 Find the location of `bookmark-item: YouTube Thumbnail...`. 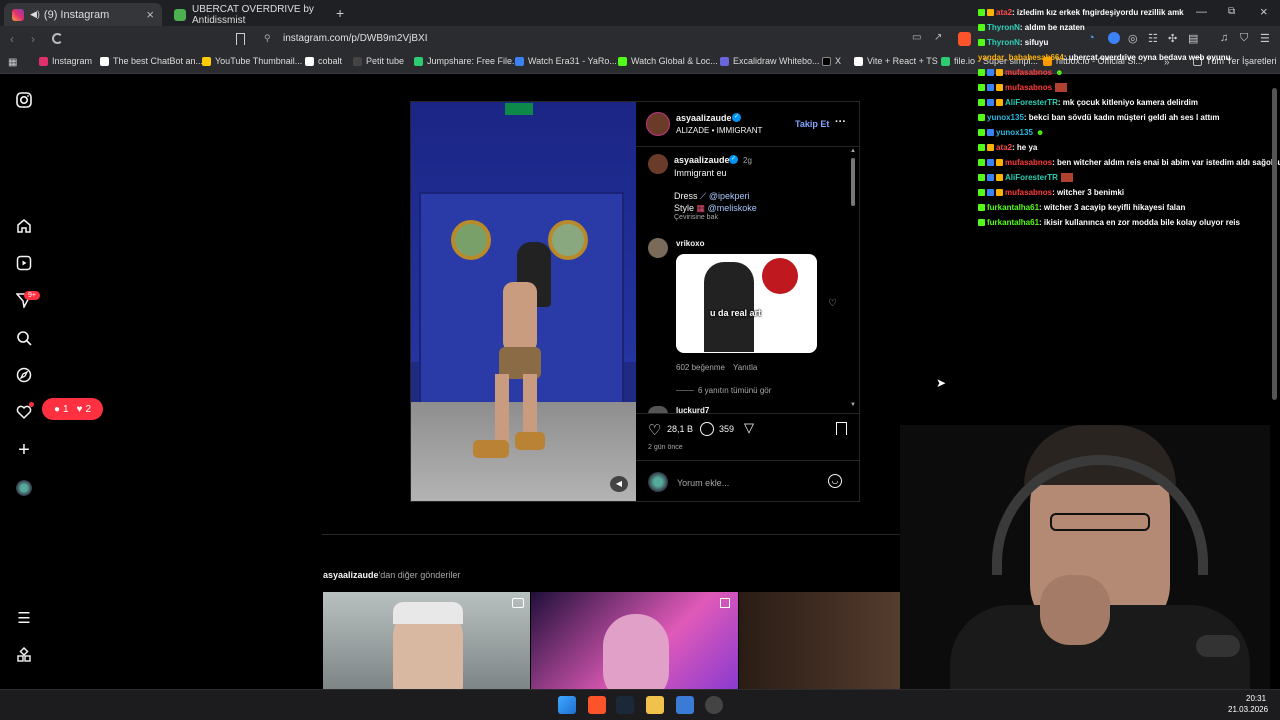

bookmark-item: YouTube Thumbnail... is located at coordinates (252, 61).